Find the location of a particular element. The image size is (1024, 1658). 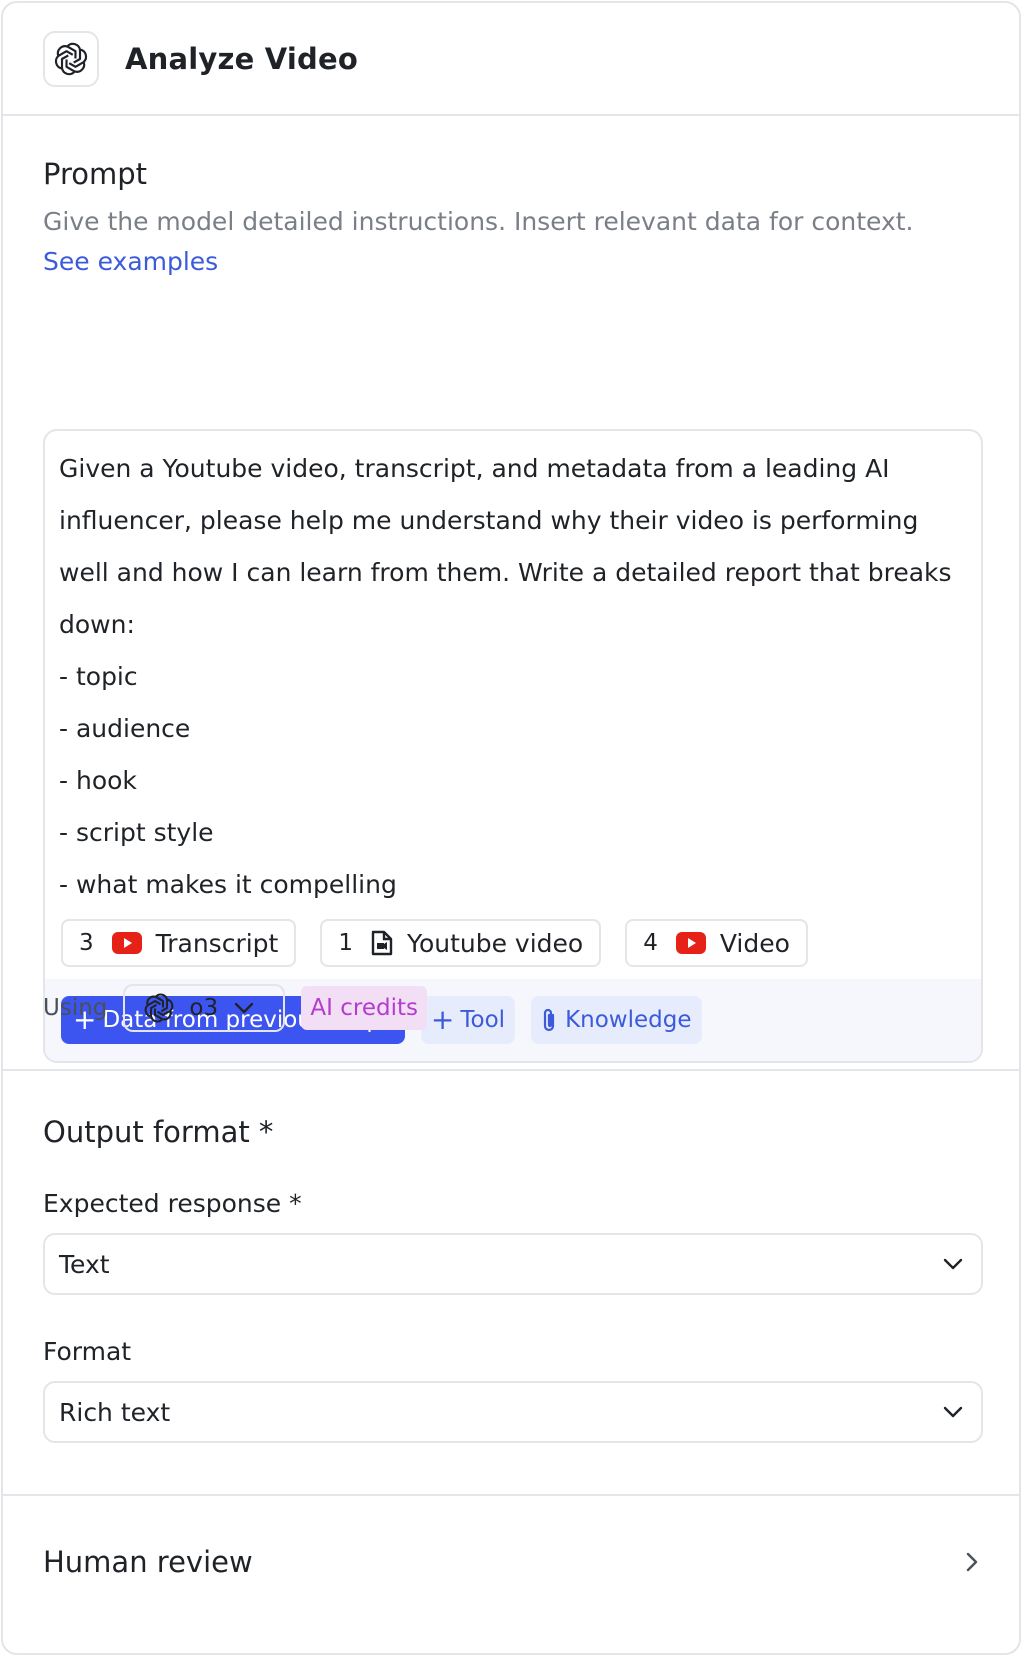

human-review-section: Human review is located at coordinates (511, 1572).